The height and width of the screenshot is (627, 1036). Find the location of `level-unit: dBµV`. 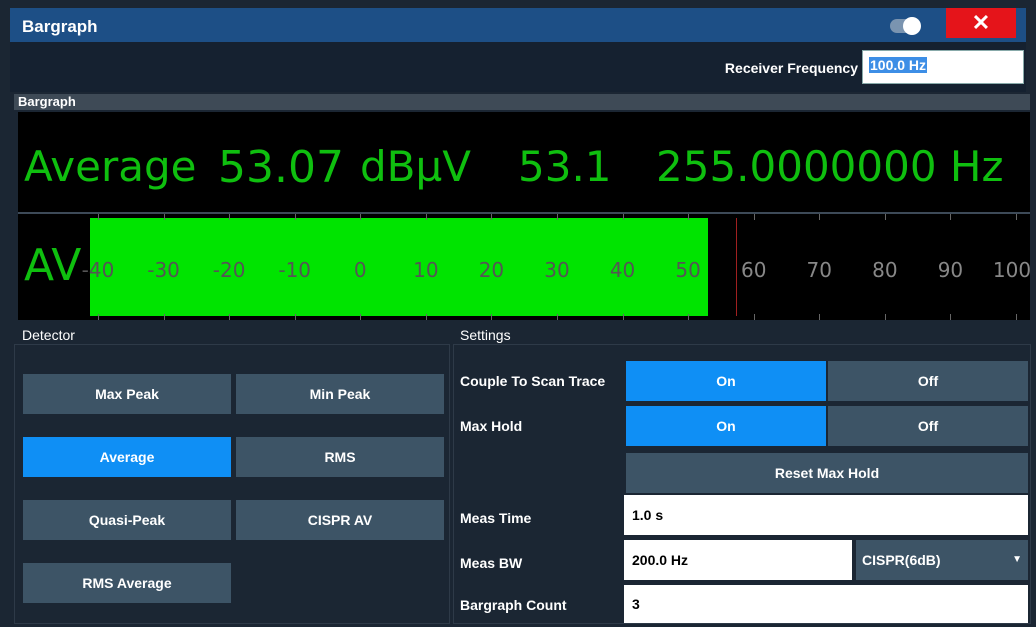

level-unit: dBµV is located at coordinates (415, 166).